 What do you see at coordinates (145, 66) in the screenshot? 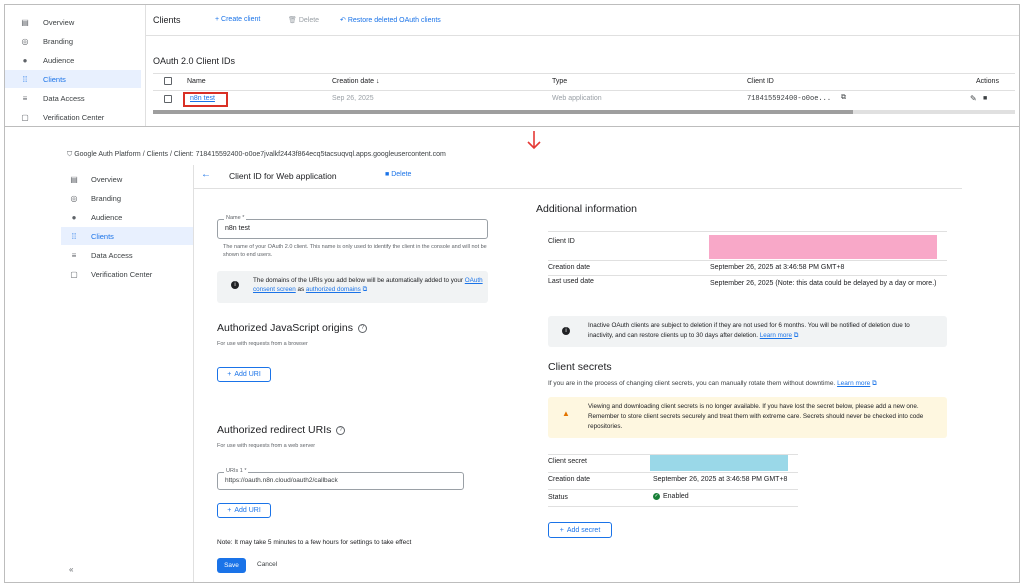
I see `top-divider` at bounding box center [145, 66].